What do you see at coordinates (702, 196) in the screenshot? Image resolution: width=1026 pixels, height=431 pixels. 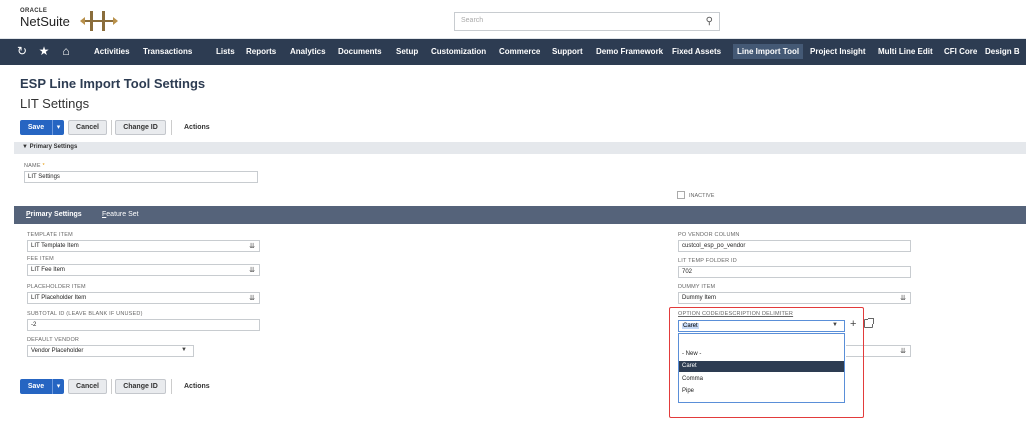 I see `inactive-label: INACTIVE` at bounding box center [702, 196].